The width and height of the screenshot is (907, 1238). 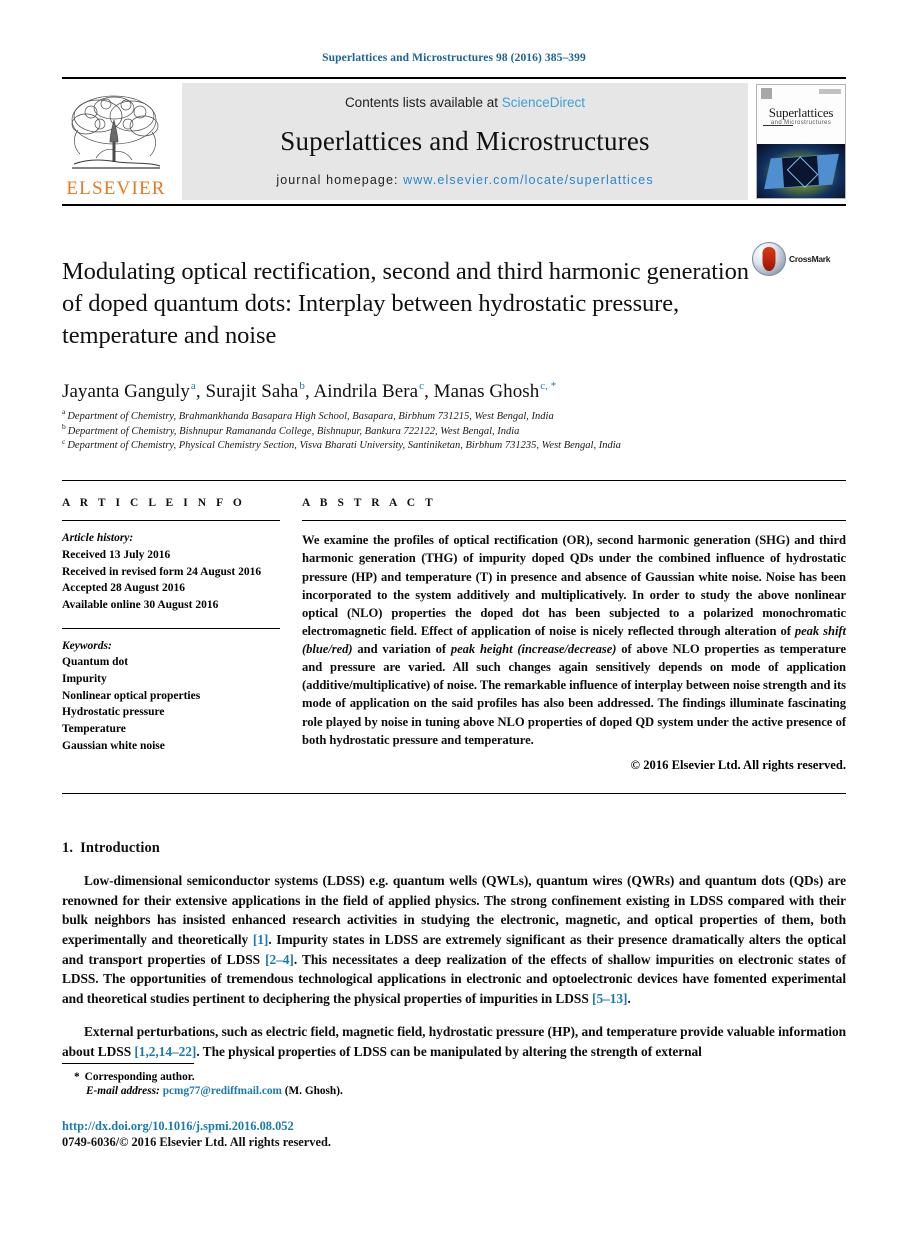 What do you see at coordinates (454, 793) in the screenshot?
I see `abstract-bottom-divider` at bounding box center [454, 793].